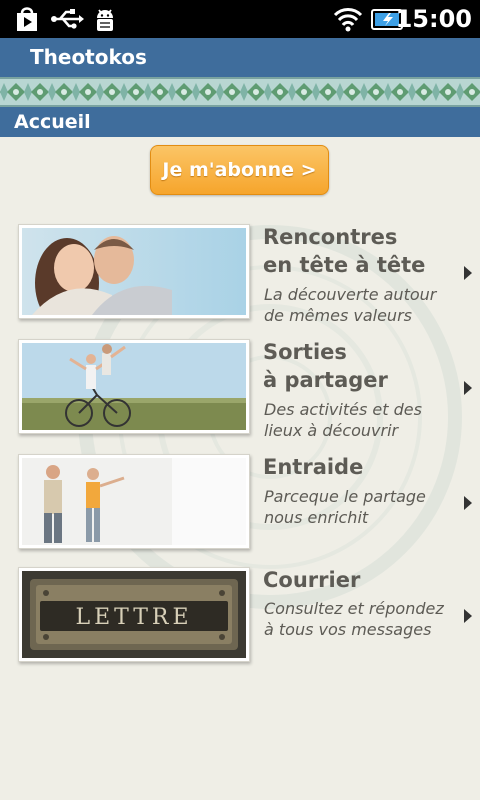  Describe the element at coordinates (88, 57) in the screenshot. I see `app-title: Theotokos` at that location.